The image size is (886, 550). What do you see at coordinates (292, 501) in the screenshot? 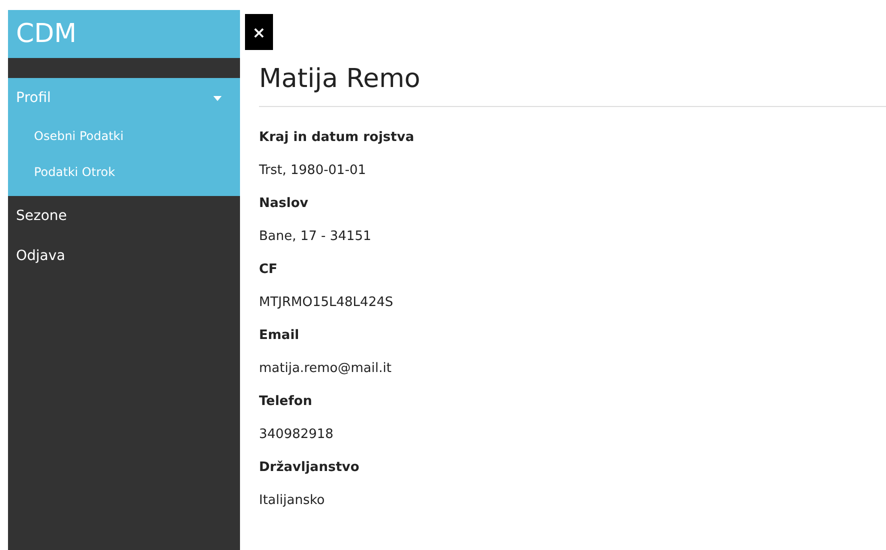
I see `field-value: Italijansko` at bounding box center [292, 501].